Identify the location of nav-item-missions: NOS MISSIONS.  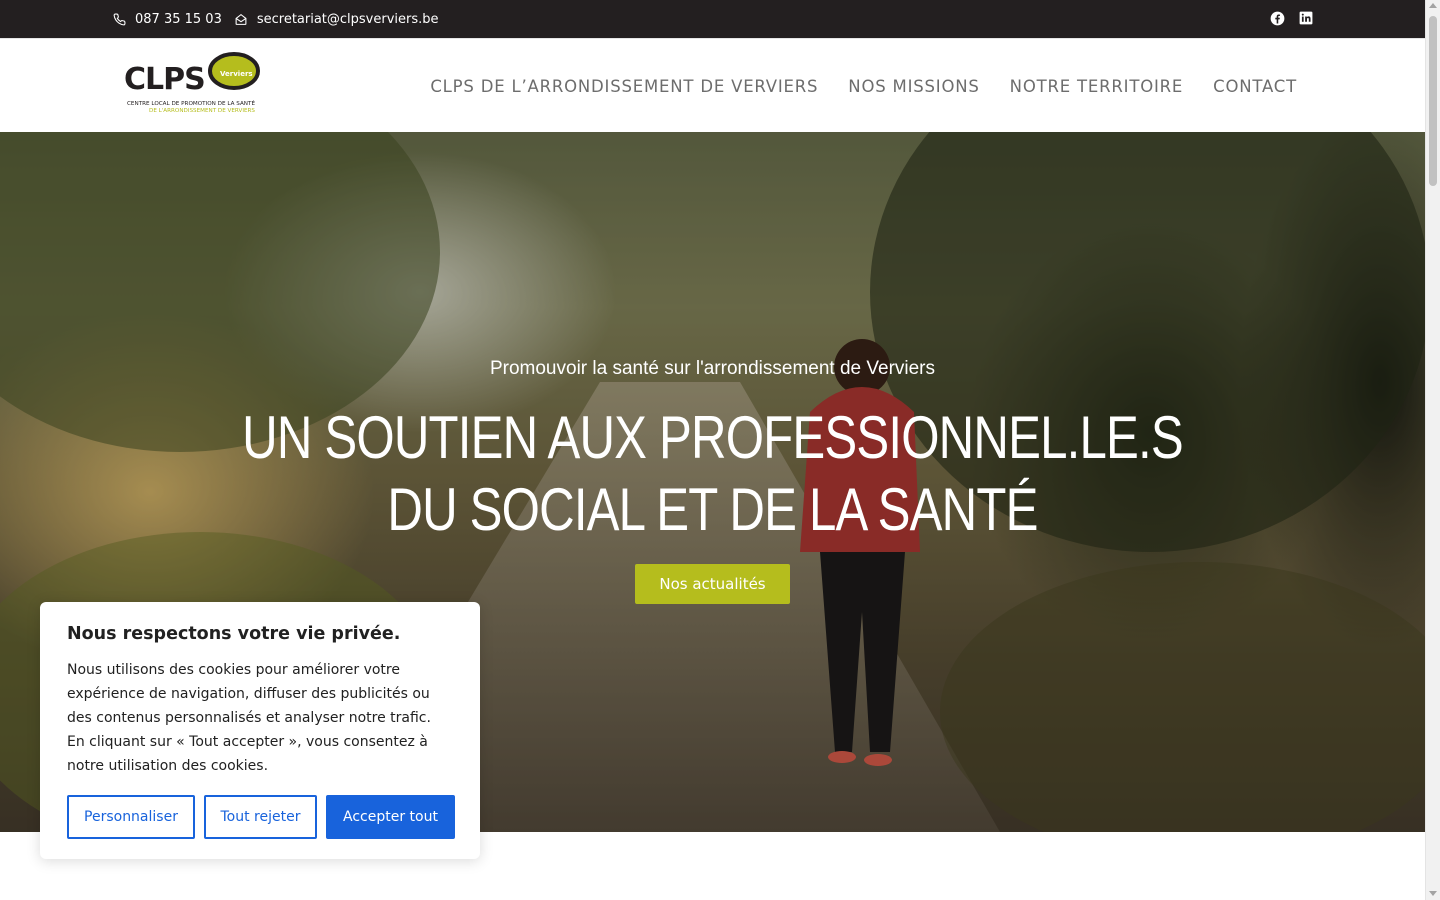
(913, 86).